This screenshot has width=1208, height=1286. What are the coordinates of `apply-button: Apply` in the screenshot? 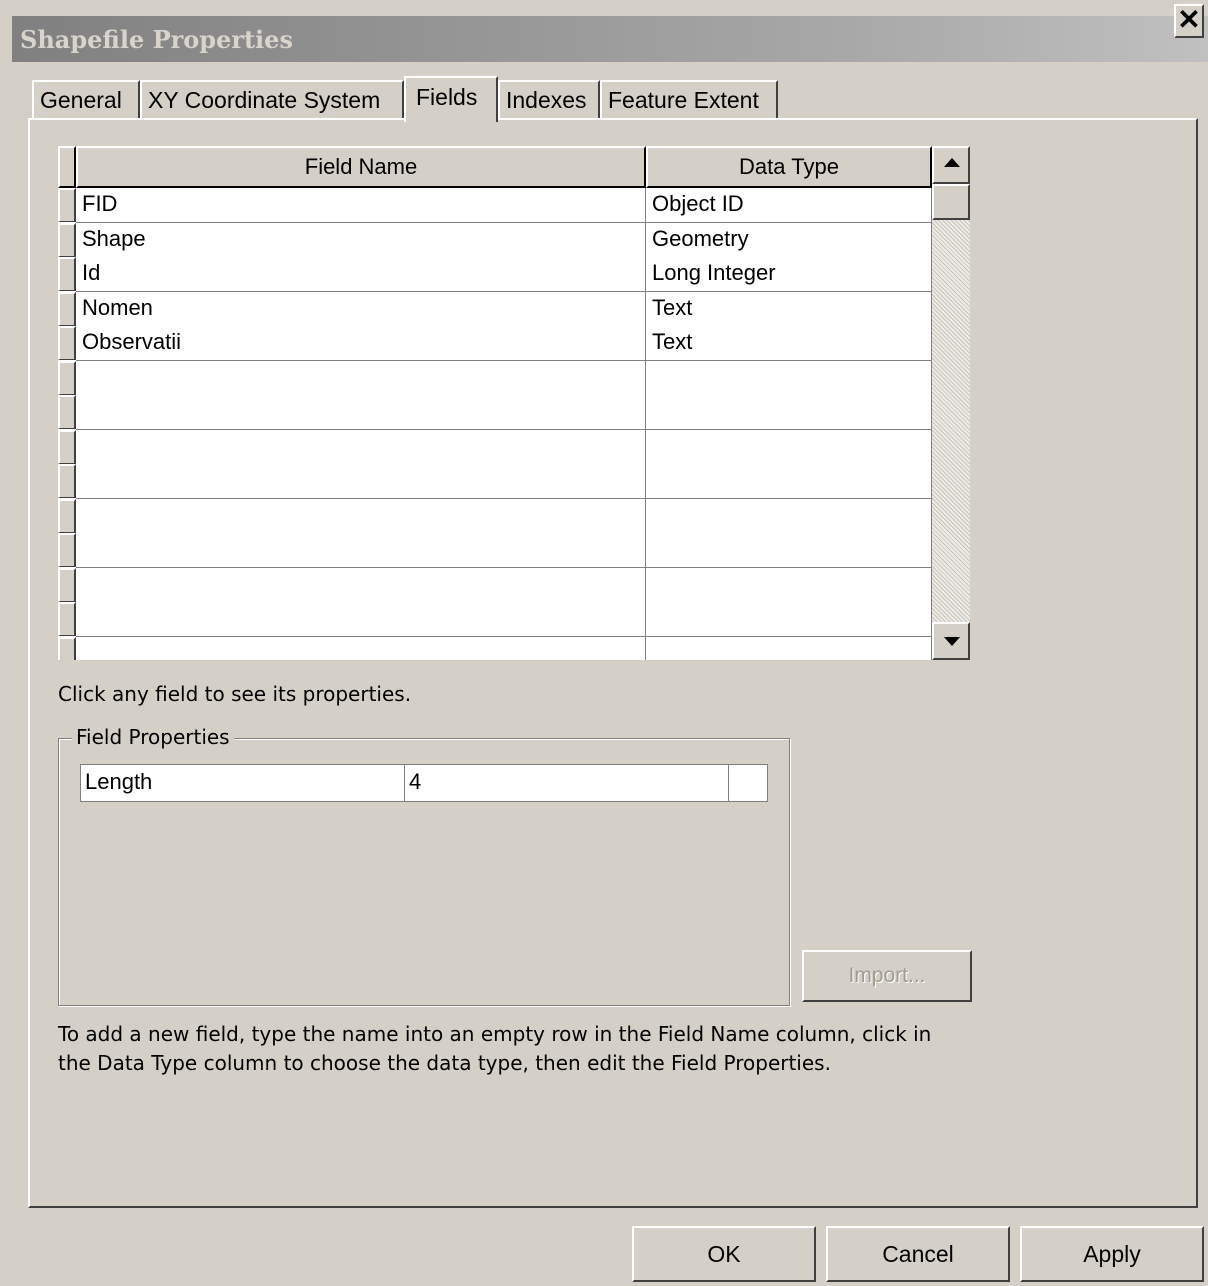 It's located at (1112, 1254).